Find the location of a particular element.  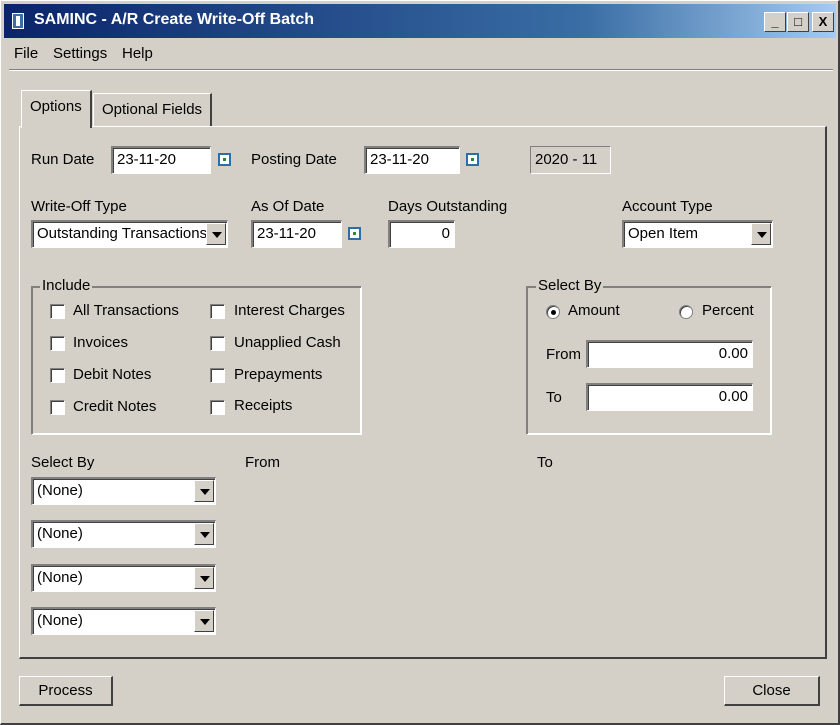

menu-separator is located at coordinates (421, 70).